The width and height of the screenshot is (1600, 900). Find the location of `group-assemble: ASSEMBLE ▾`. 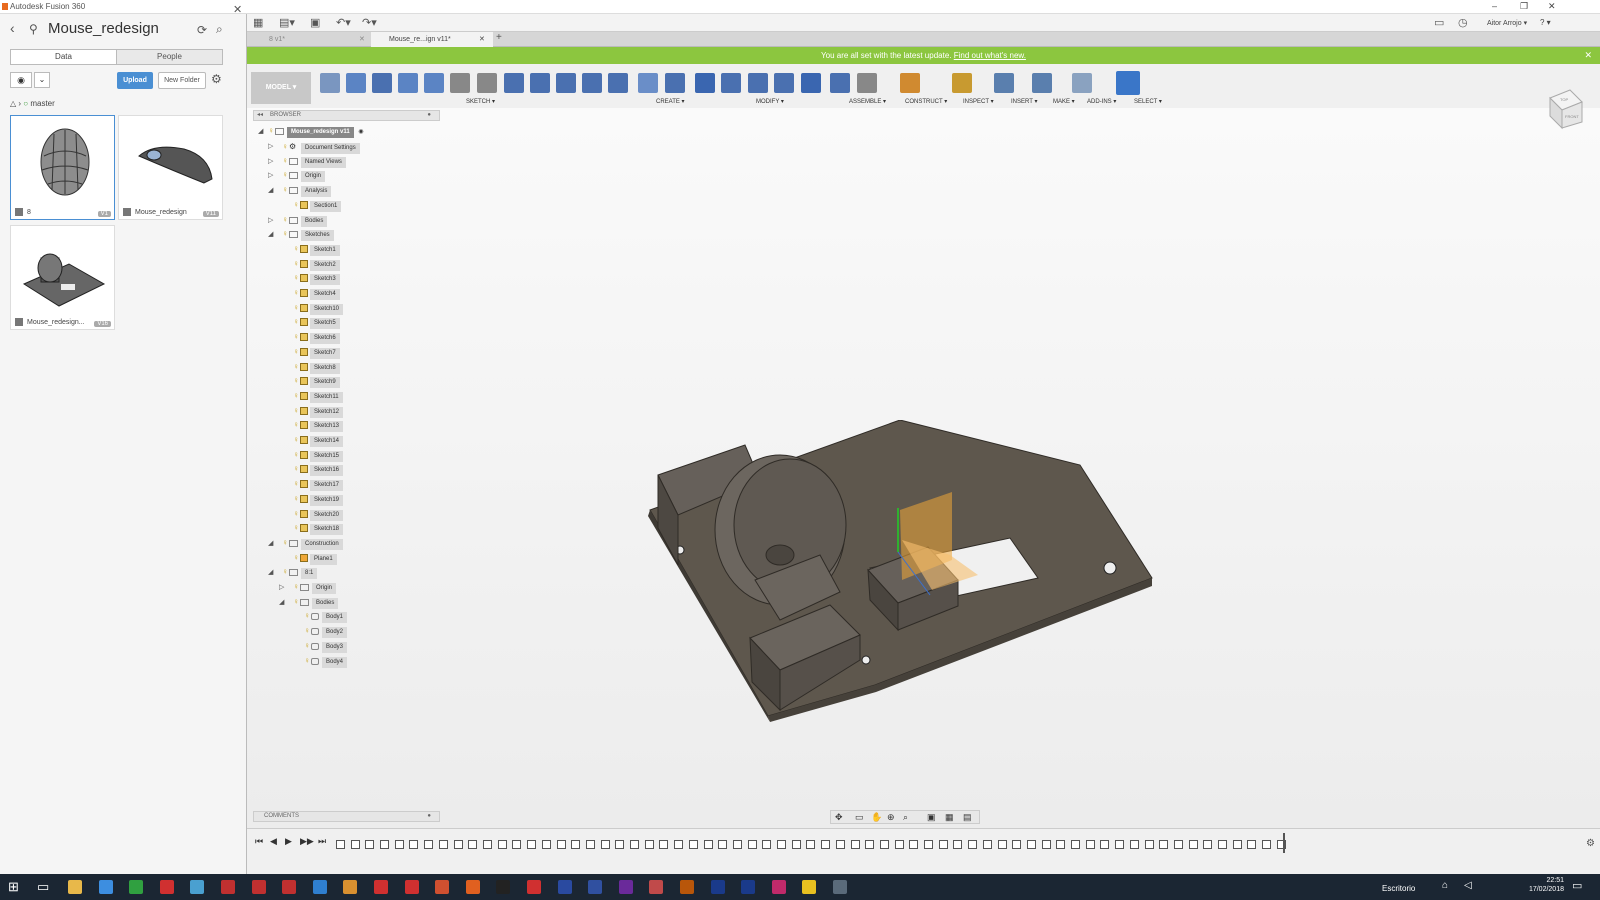

group-assemble: ASSEMBLE ▾ is located at coordinates (867, 101).